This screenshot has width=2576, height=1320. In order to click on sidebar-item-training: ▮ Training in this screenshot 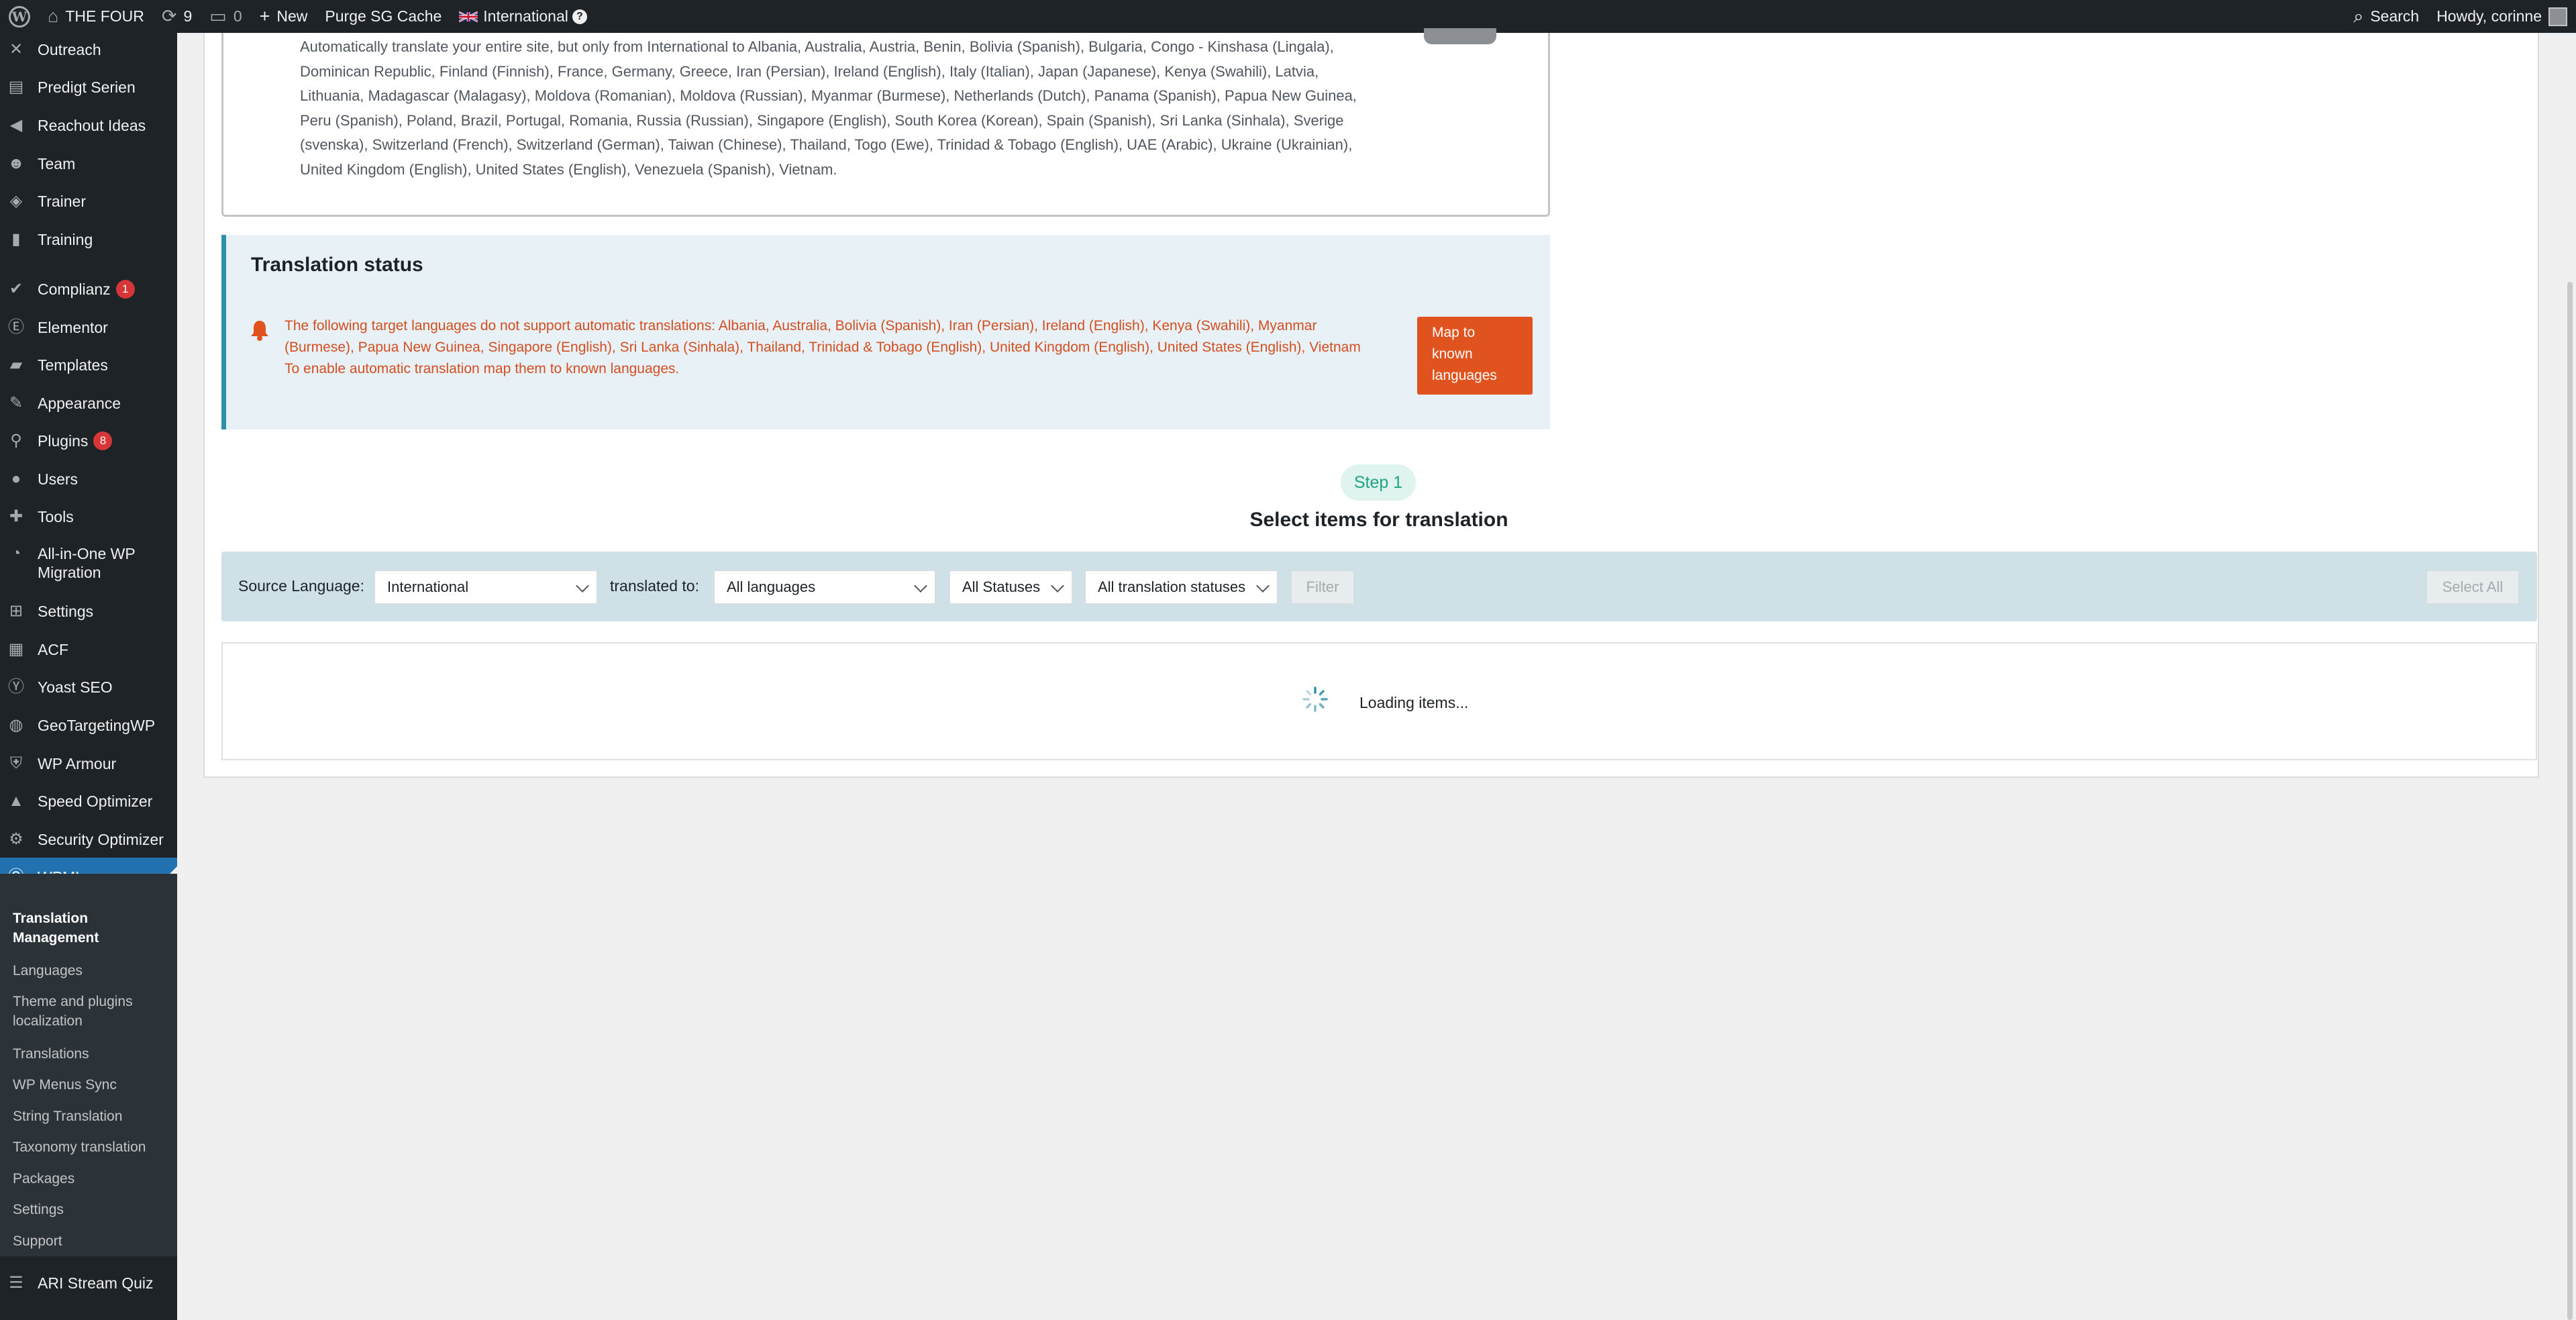, I will do `click(88, 240)`.